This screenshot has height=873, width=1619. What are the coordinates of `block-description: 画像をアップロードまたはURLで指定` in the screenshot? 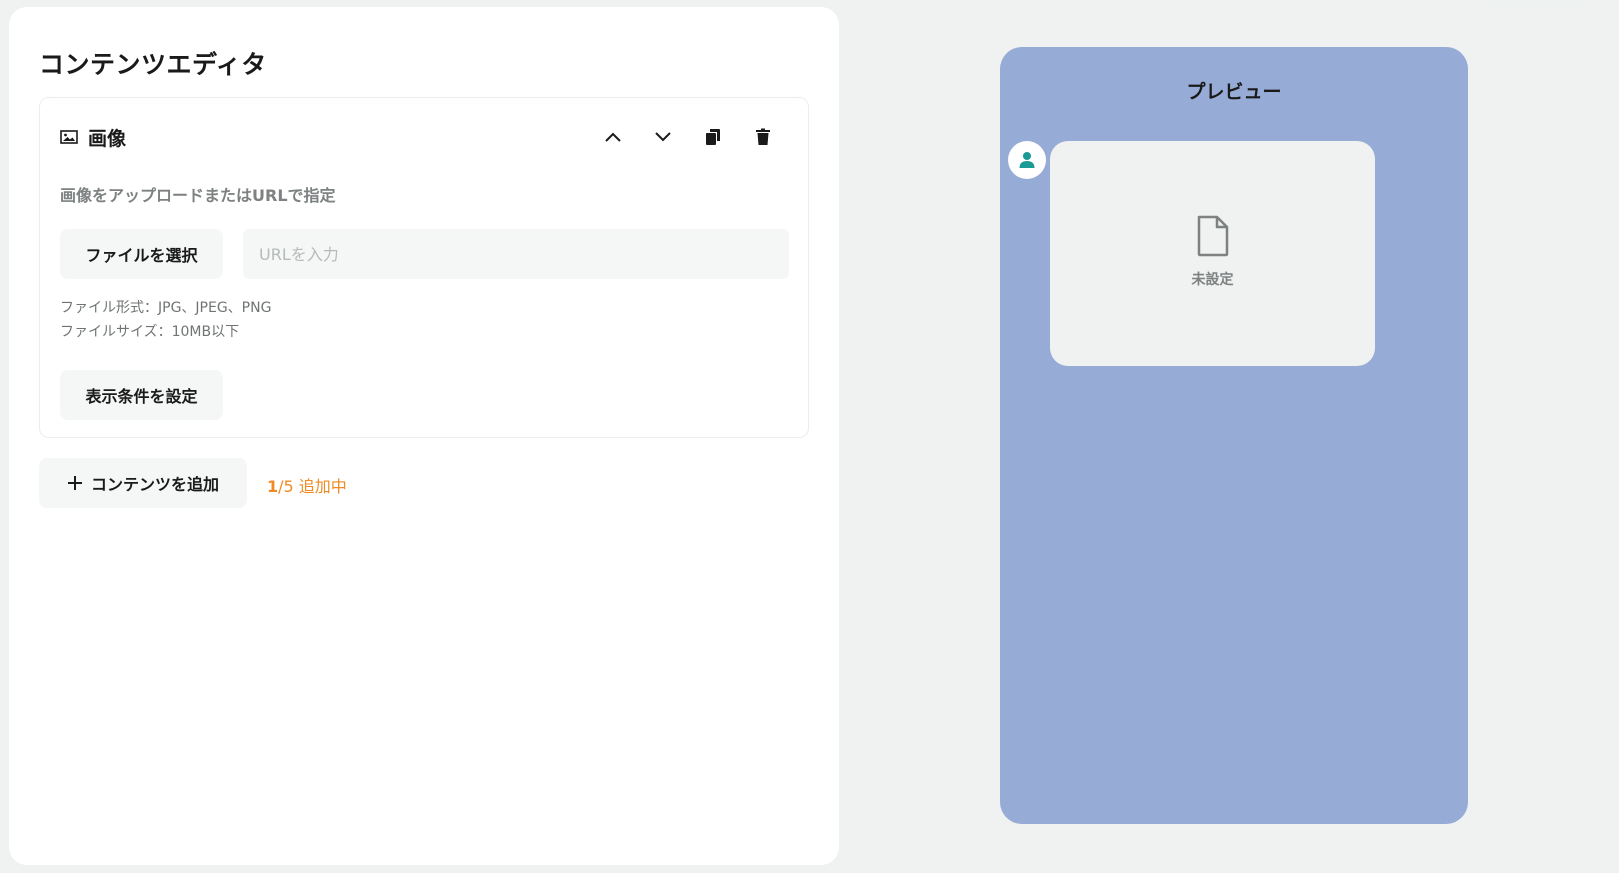 It's located at (198, 195).